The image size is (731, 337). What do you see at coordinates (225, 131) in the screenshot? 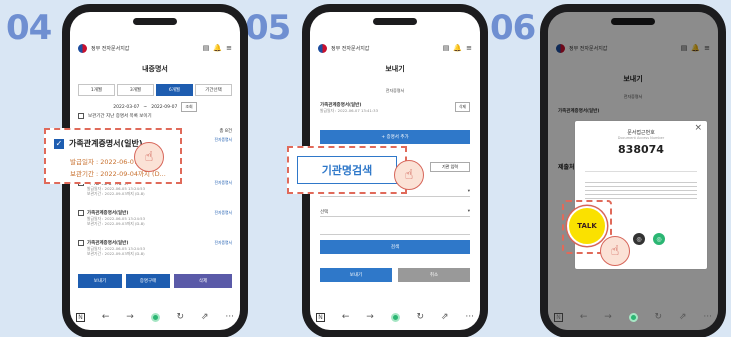
I see `total-count-label: 총 8건` at bounding box center [225, 131].